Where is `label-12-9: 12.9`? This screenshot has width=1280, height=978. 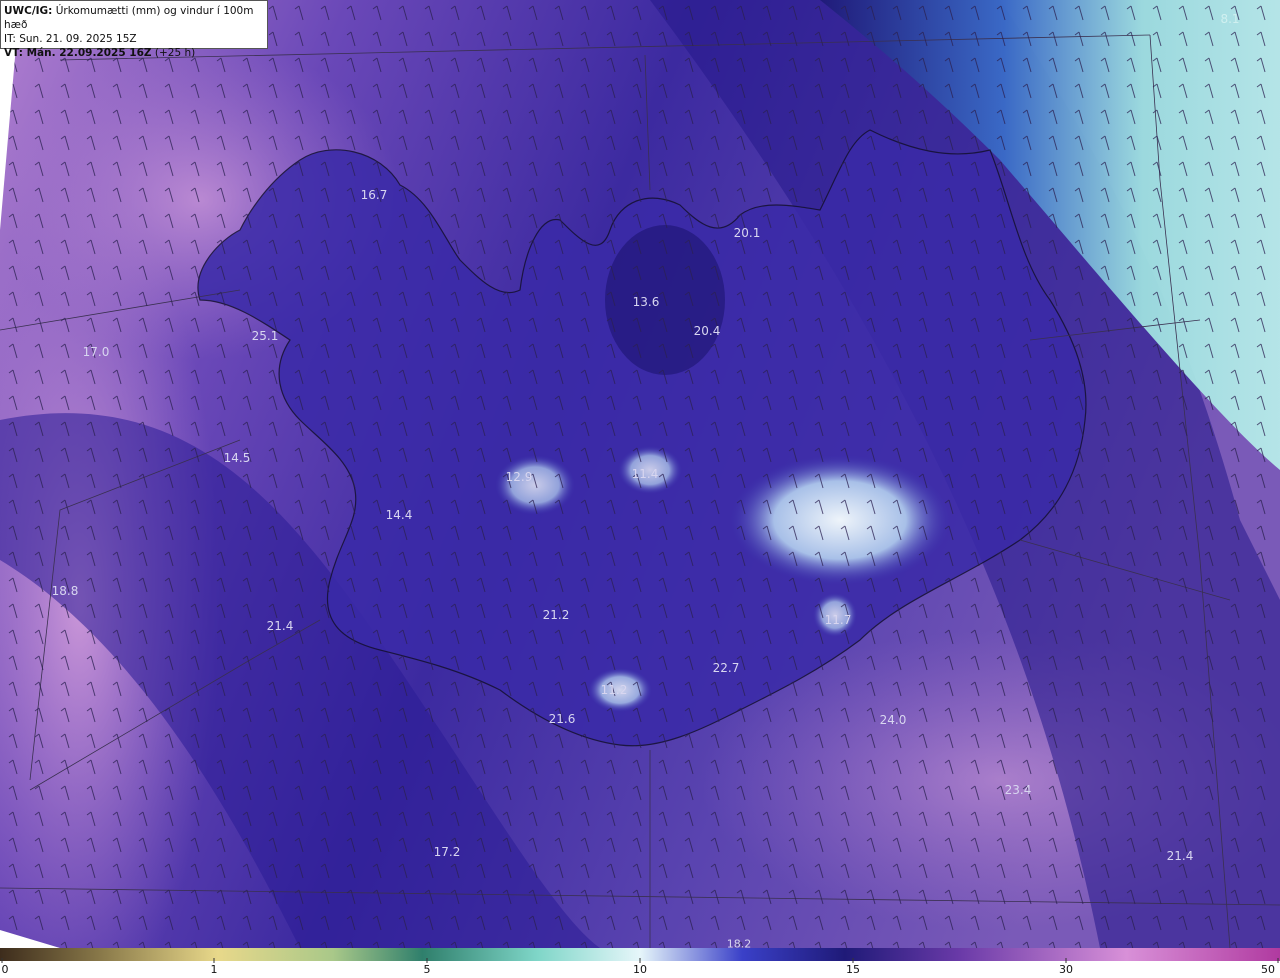 label-12-9: 12.9 is located at coordinates (519, 477).